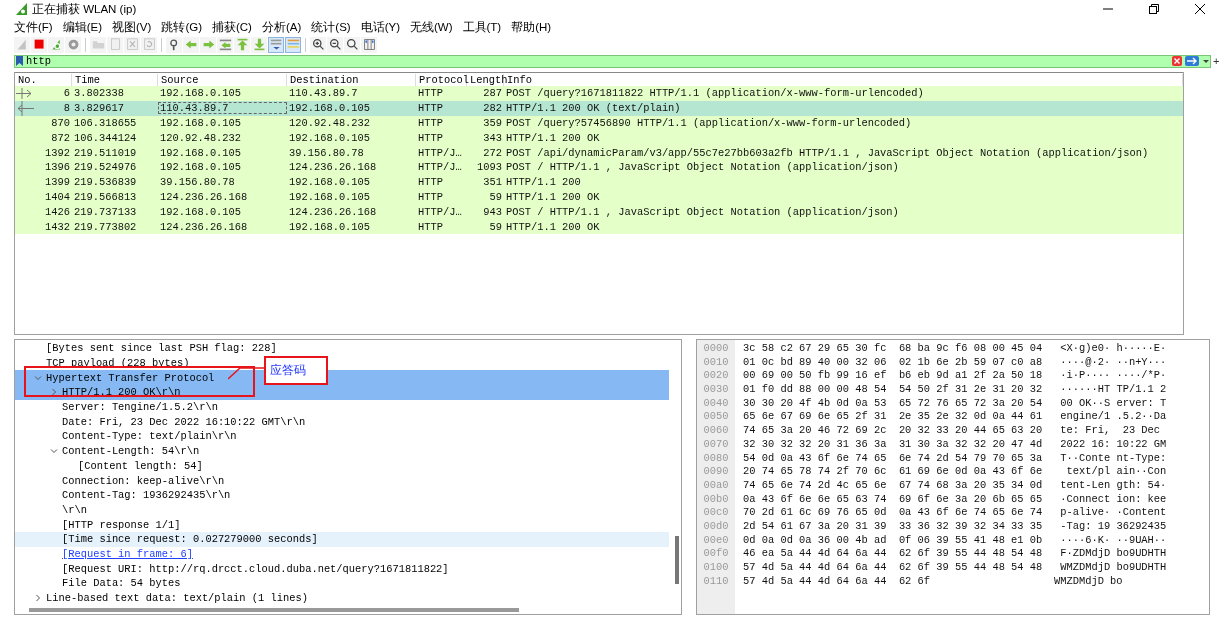 The height and width of the screenshot is (619, 1223). Describe the element at coordinates (331, 27) in the screenshot. I see `menu-item: 统计(S)` at that location.